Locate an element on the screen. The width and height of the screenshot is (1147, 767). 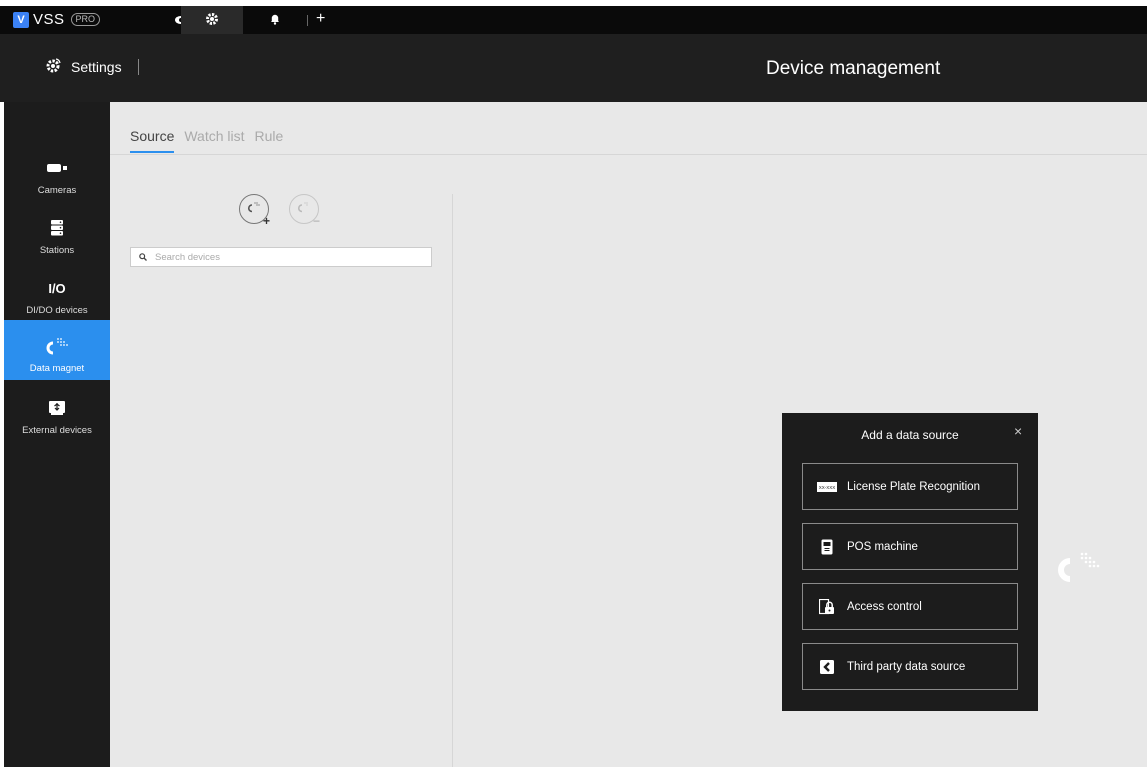
brand-text: VSS is located at coordinates (49, 19).